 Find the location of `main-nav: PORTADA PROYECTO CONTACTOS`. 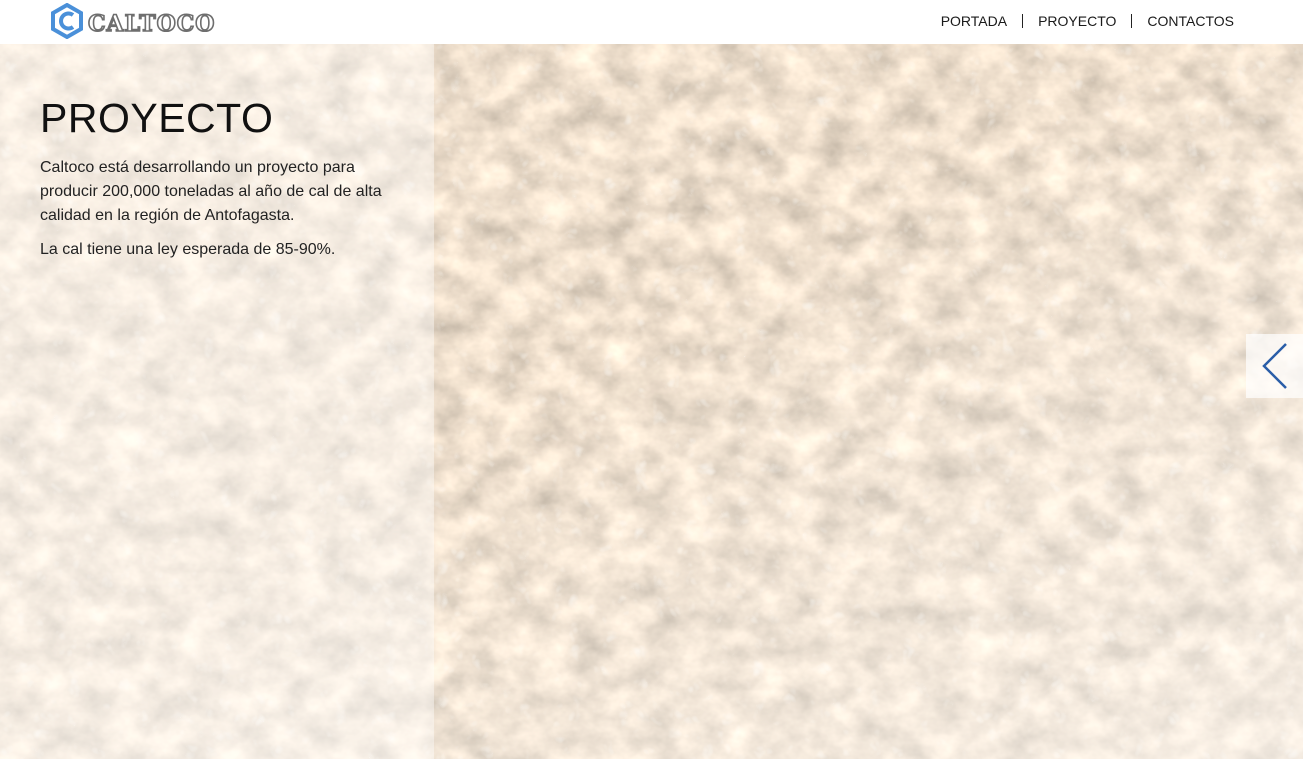

main-nav: PORTADA PROYECTO CONTACTOS is located at coordinates (1087, 21).